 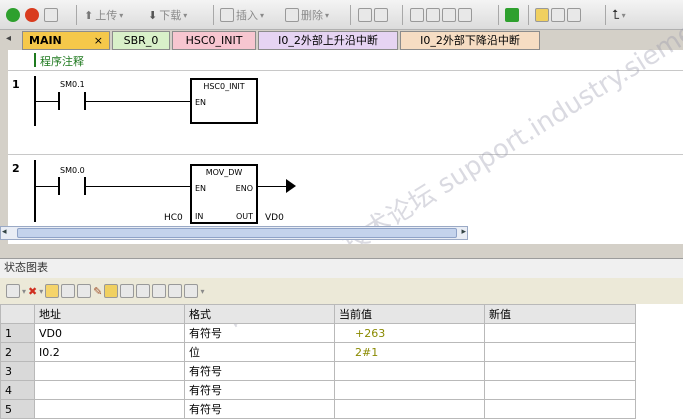 I want to click on pencil-icon: ✎, so click(x=97, y=291).